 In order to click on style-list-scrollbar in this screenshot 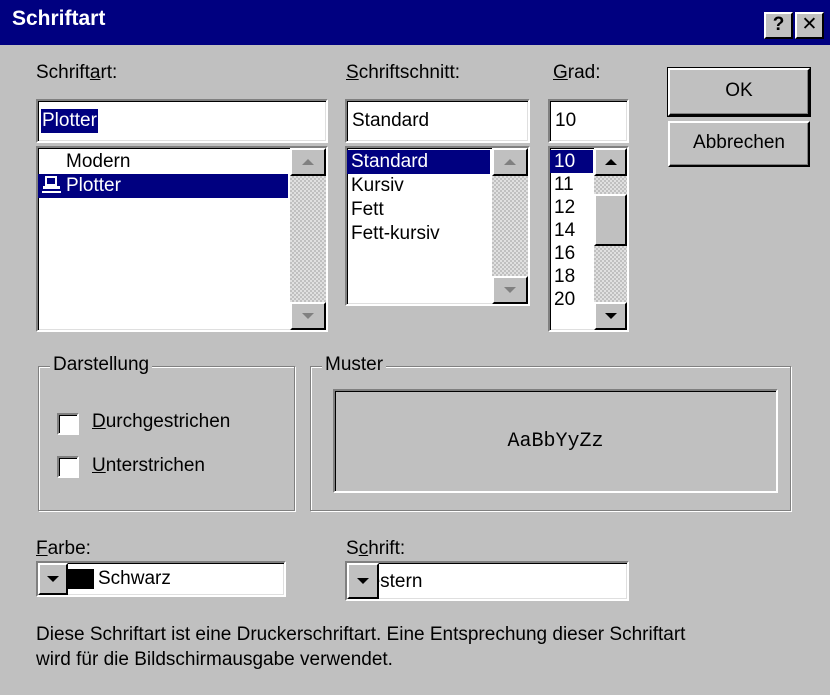, I will do `click(510, 226)`.